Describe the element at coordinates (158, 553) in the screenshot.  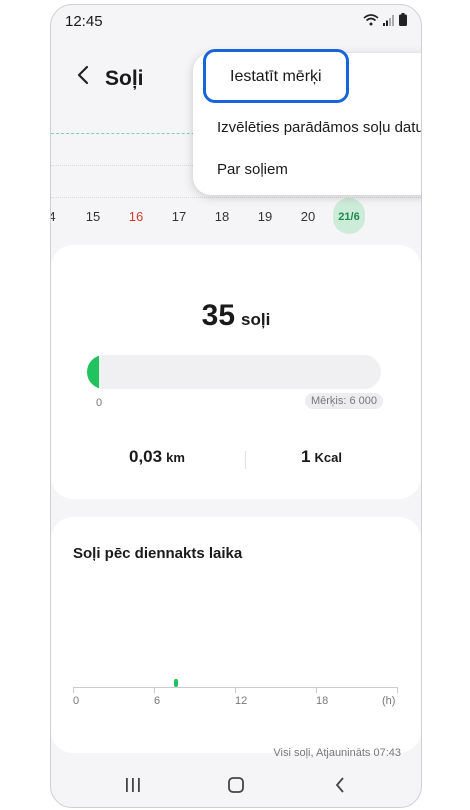
I see `hourly-steps-title: Soļi pēc diennakts laika` at that location.